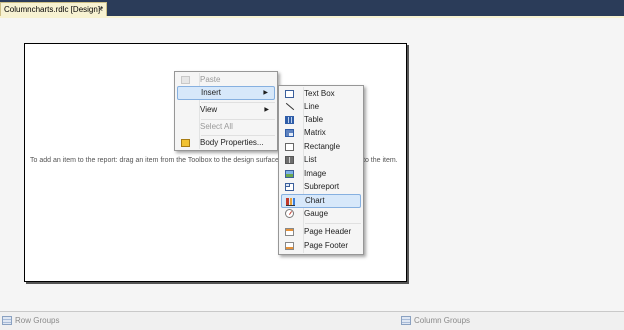 The image size is (624, 330). I want to click on close-tab-icon: ×, so click(100, 9).